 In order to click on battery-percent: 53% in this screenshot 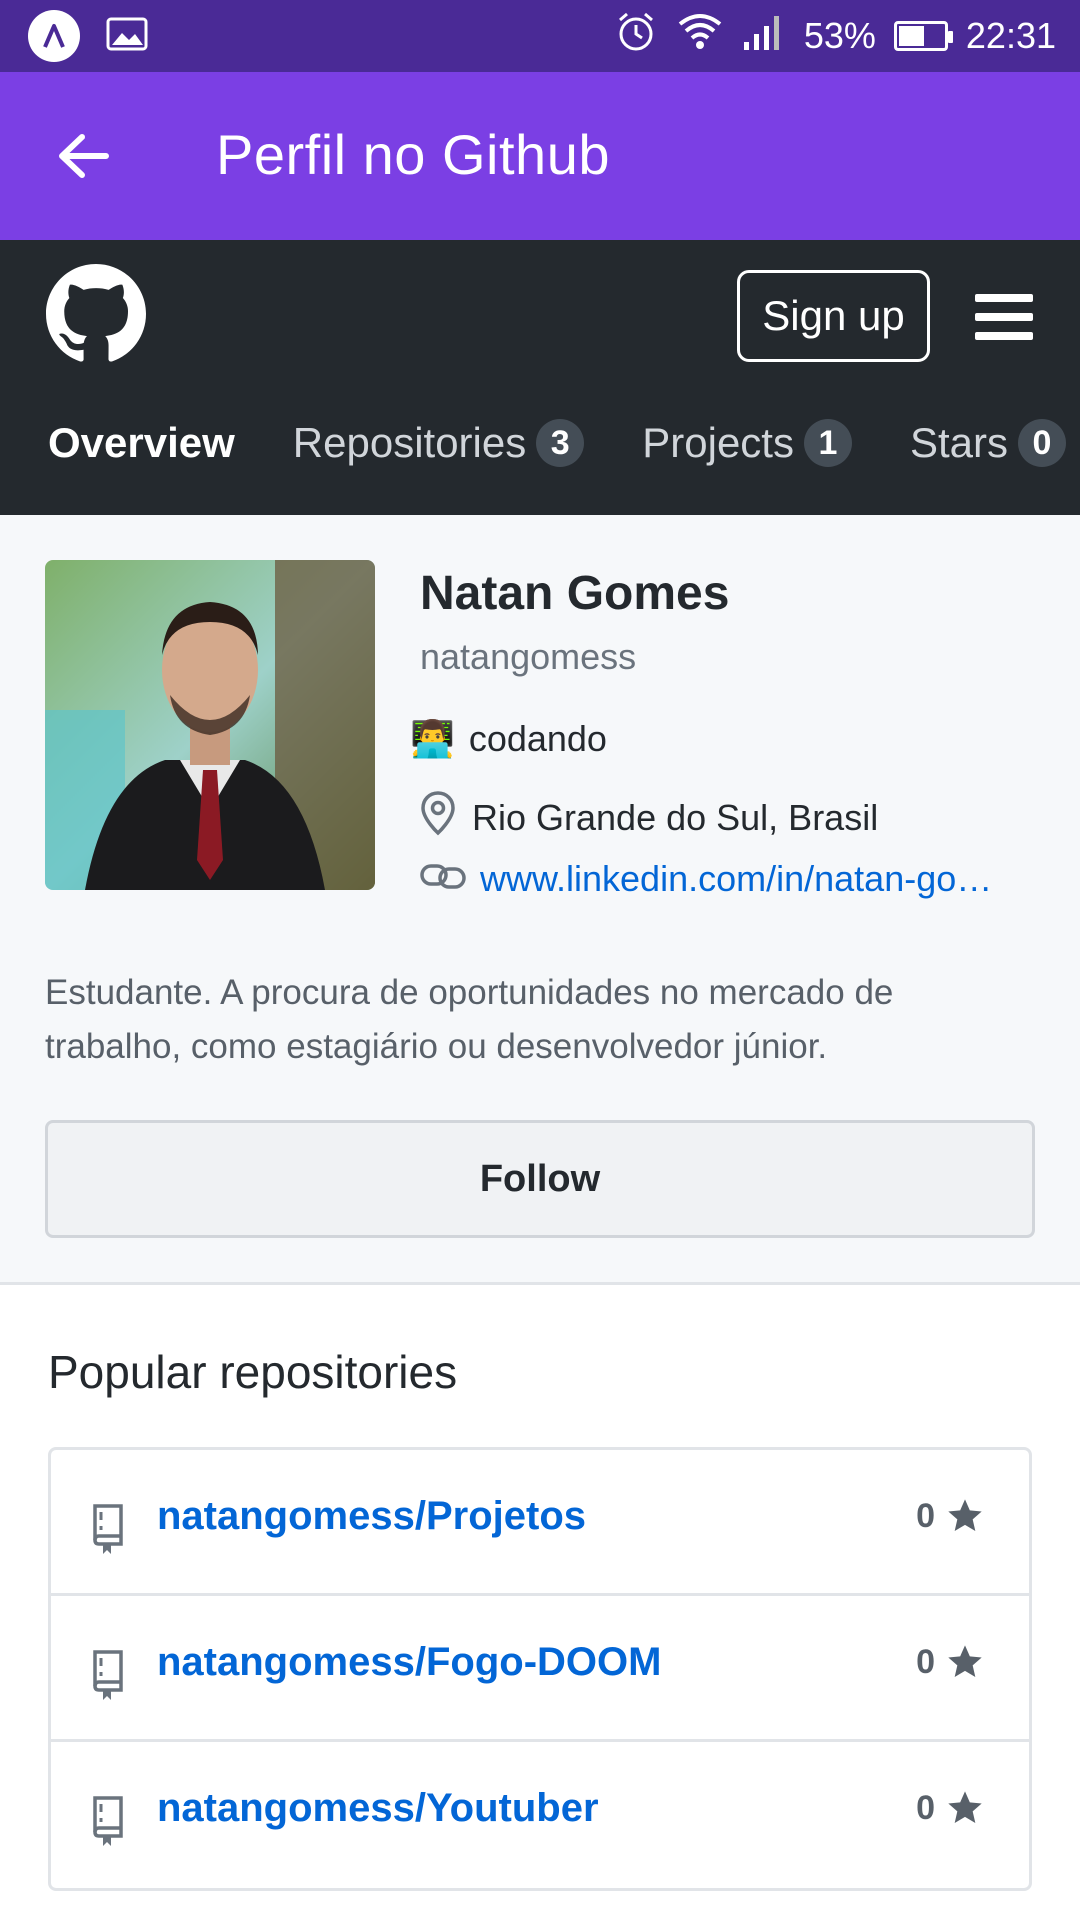, I will do `click(839, 35)`.